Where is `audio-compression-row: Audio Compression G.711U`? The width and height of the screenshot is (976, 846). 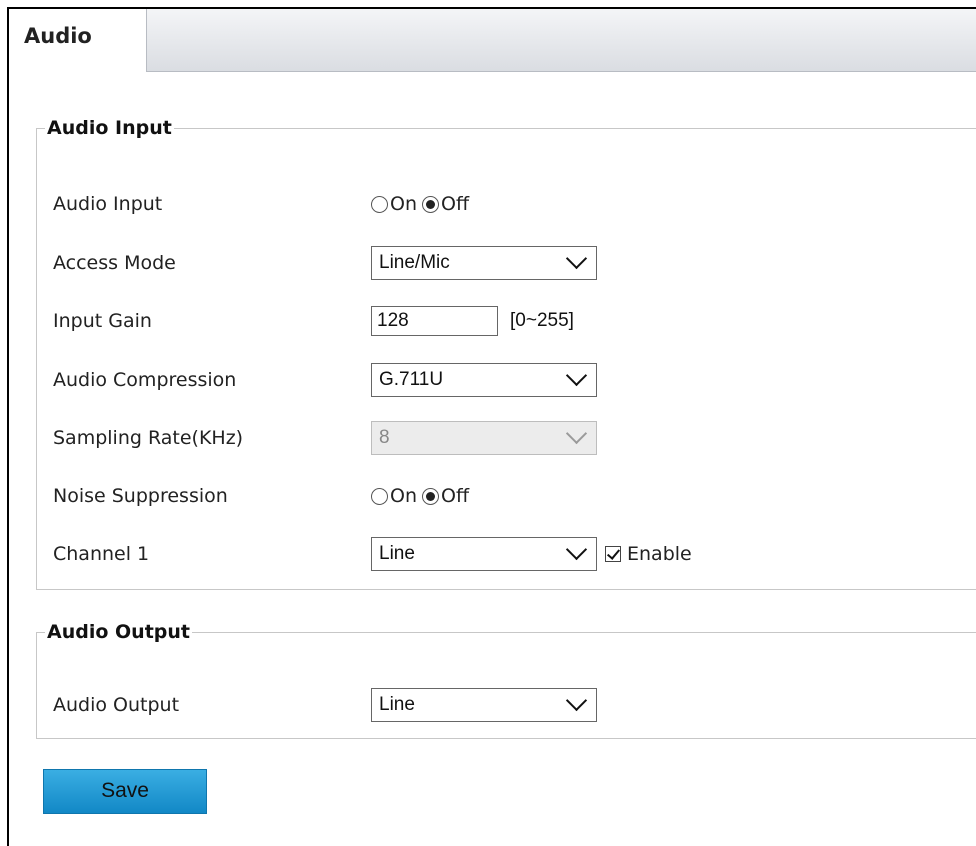
audio-compression-row: Audio Compression G.711U is located at coordinates (503, 380).